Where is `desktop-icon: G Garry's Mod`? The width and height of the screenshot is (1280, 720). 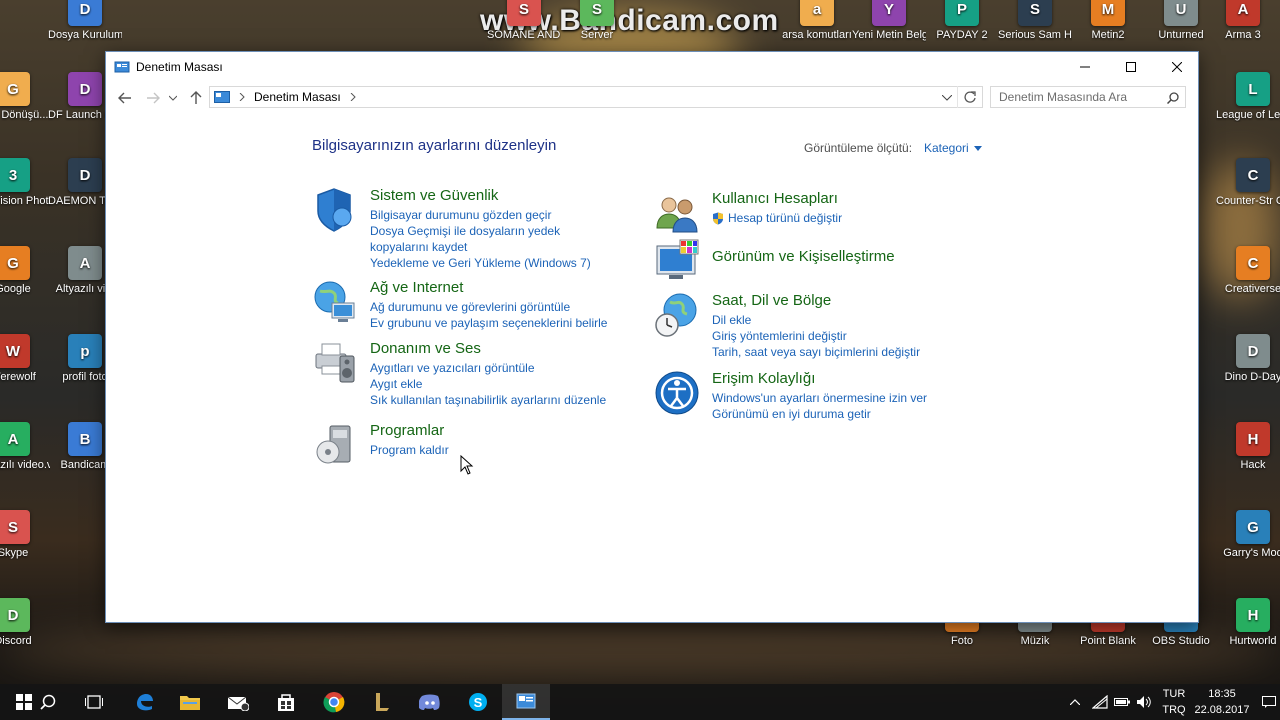 desktop-icon: G Garry's Mod is located at coordinates (1248, 535).